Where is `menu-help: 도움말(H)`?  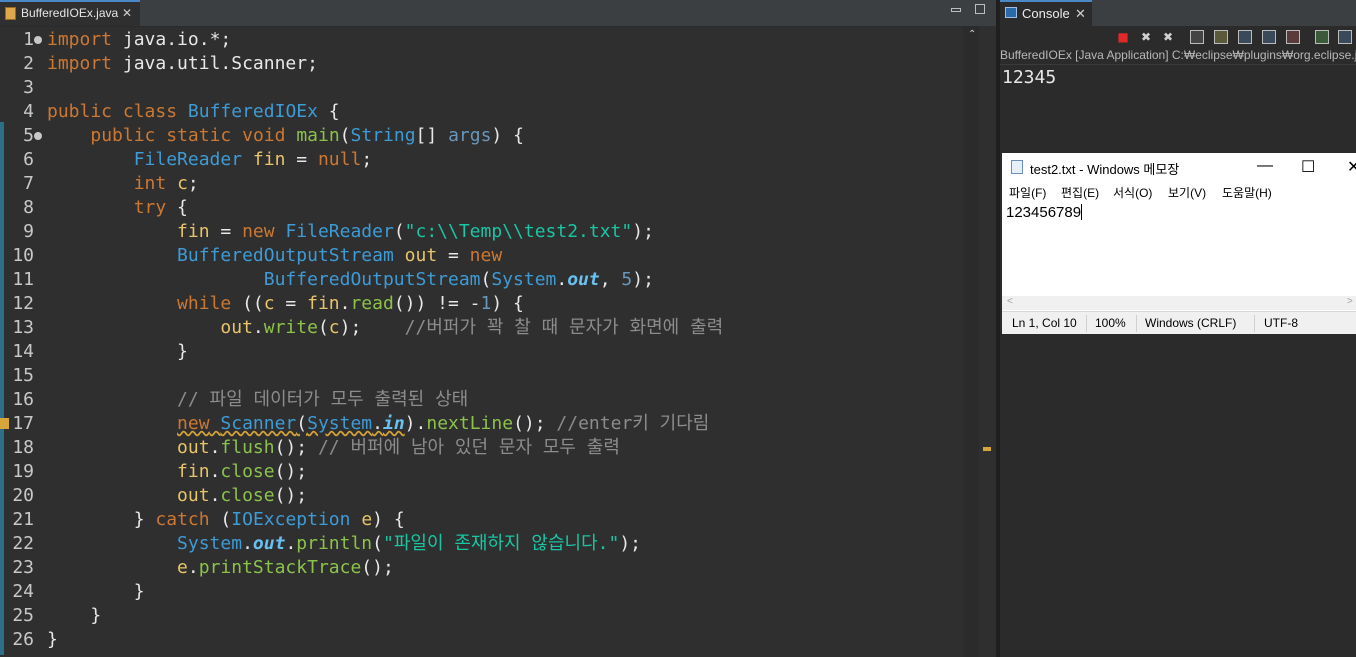 menu-help: 도움말(H) is located at coordinates (1247, 192).